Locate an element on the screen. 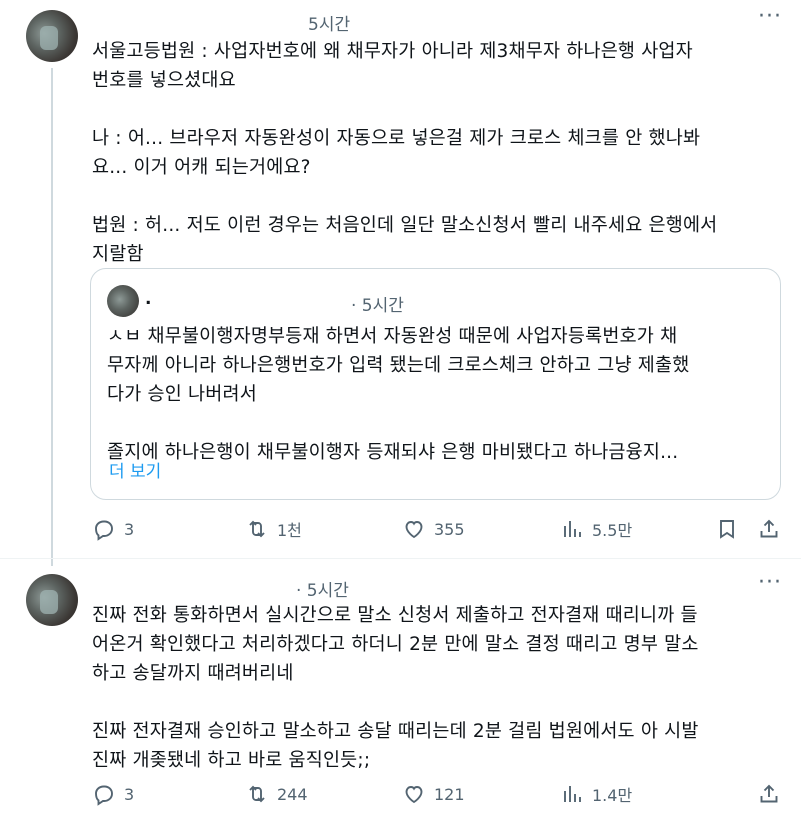  bookmark-button is located at coordinates (727, 529).